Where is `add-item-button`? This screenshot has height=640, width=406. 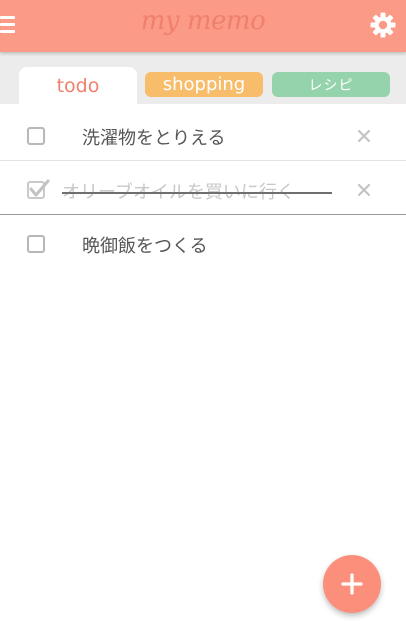
add-item-button is located at coordinates (352, 584).